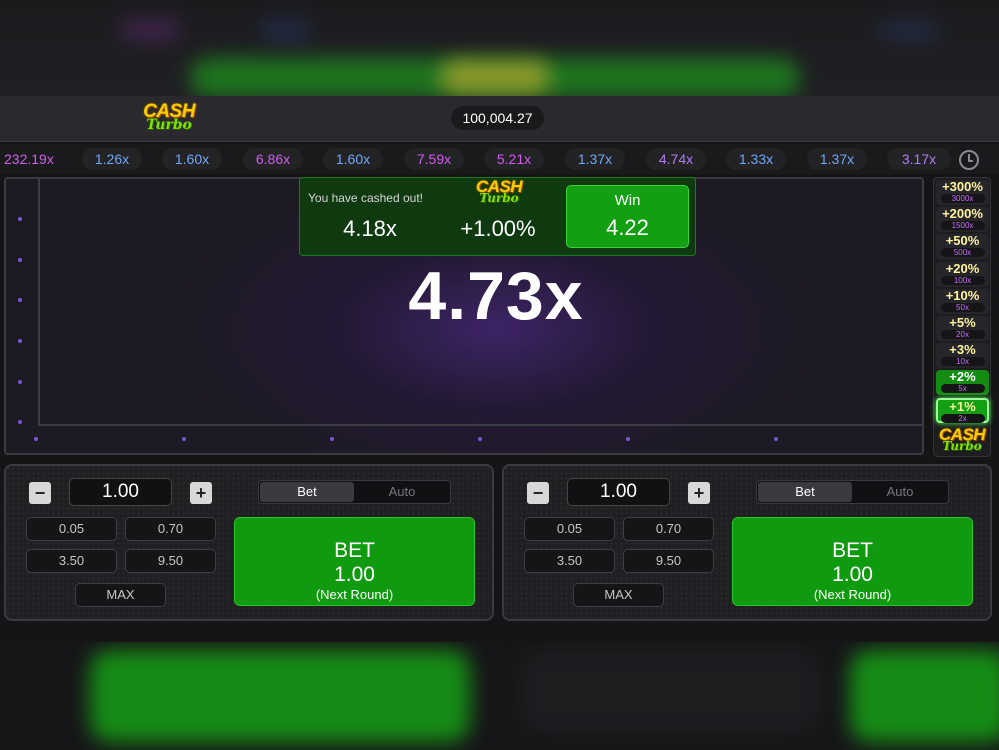  I want to click on bonus-level-percent: +300%, so click(962, 186).